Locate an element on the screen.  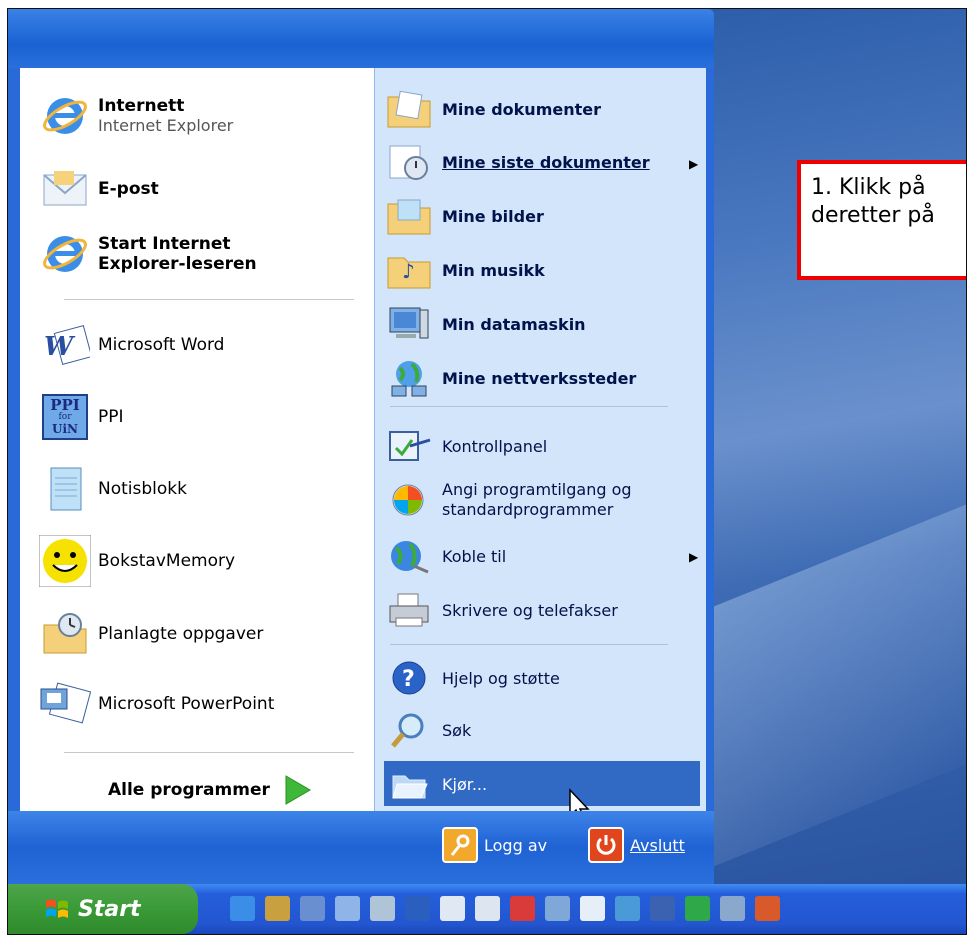
recent-item-powerpoint: Microsoft PowerPoint is located at coordinates (156, 704).